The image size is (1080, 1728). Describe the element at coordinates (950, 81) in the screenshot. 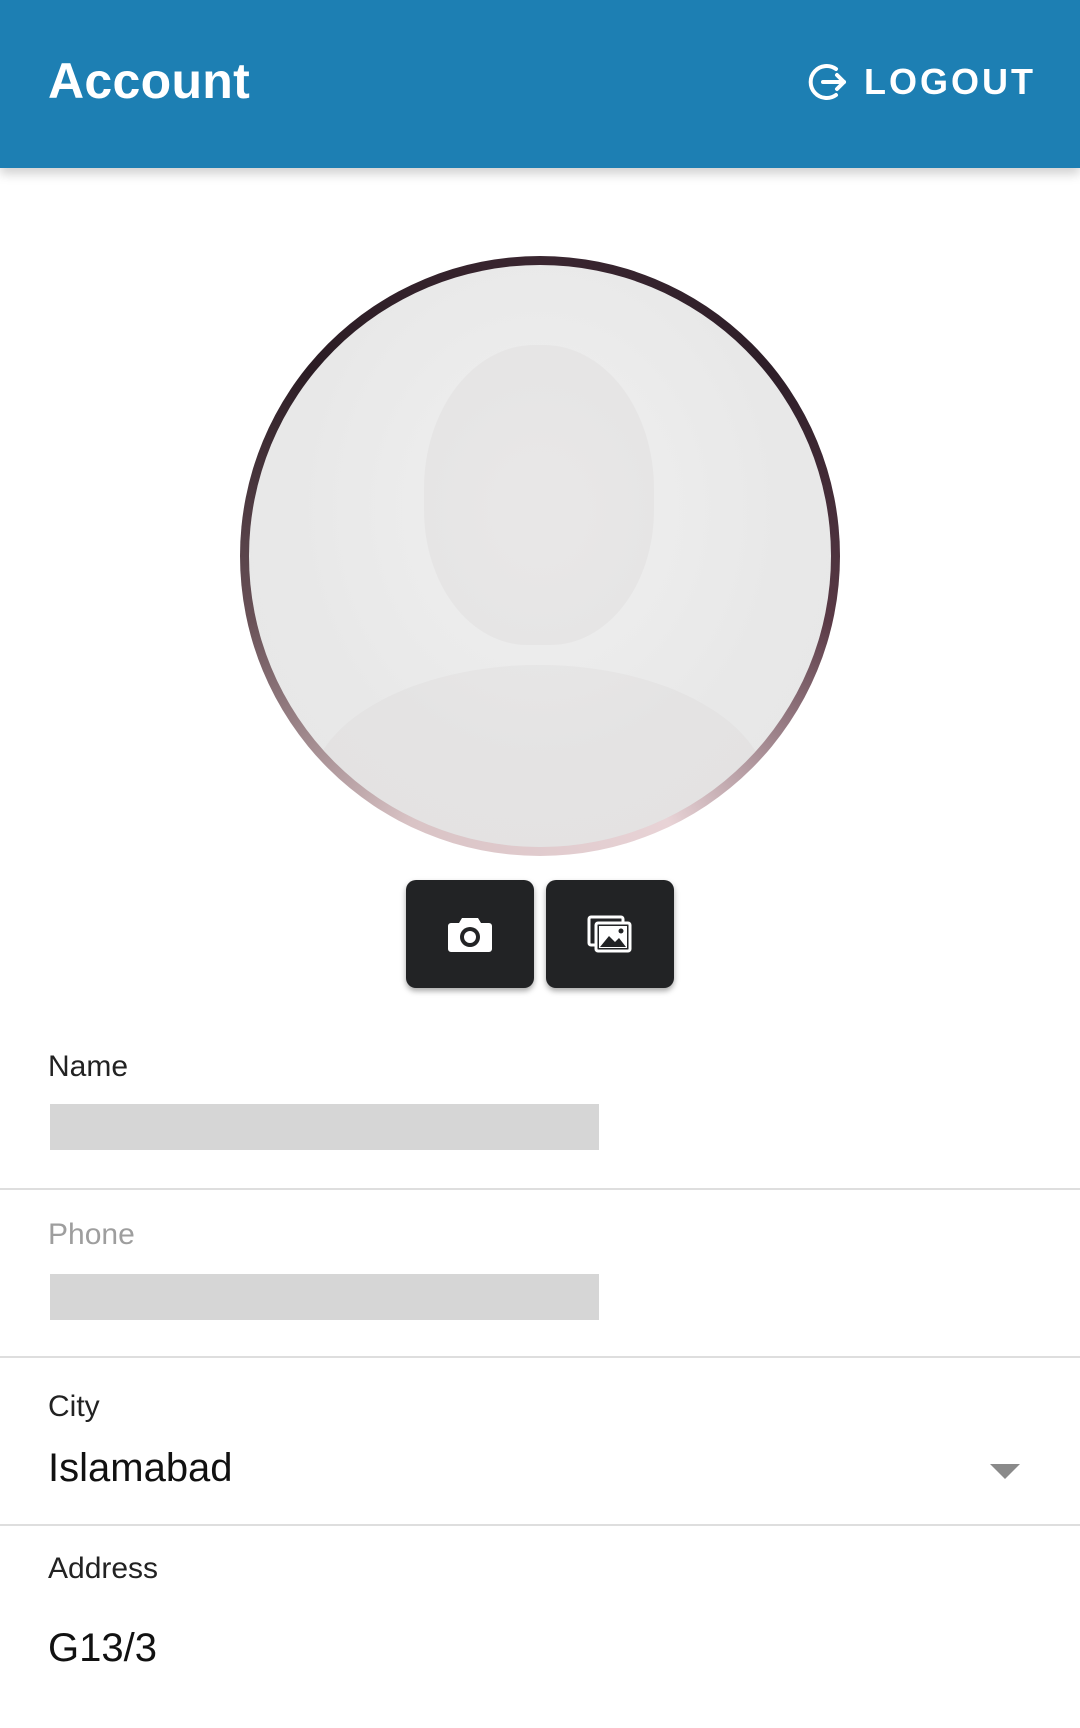

I see `logout-label: LOGOUT` at that location.